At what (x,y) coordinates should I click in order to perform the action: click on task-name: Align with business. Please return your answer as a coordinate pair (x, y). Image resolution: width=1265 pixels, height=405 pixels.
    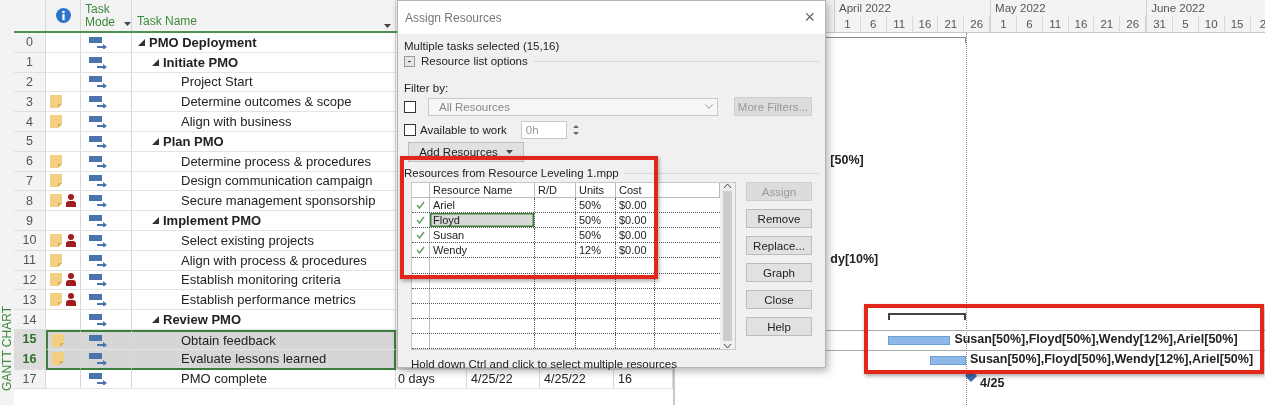
    Looking at the image, I should click on (236, 122).